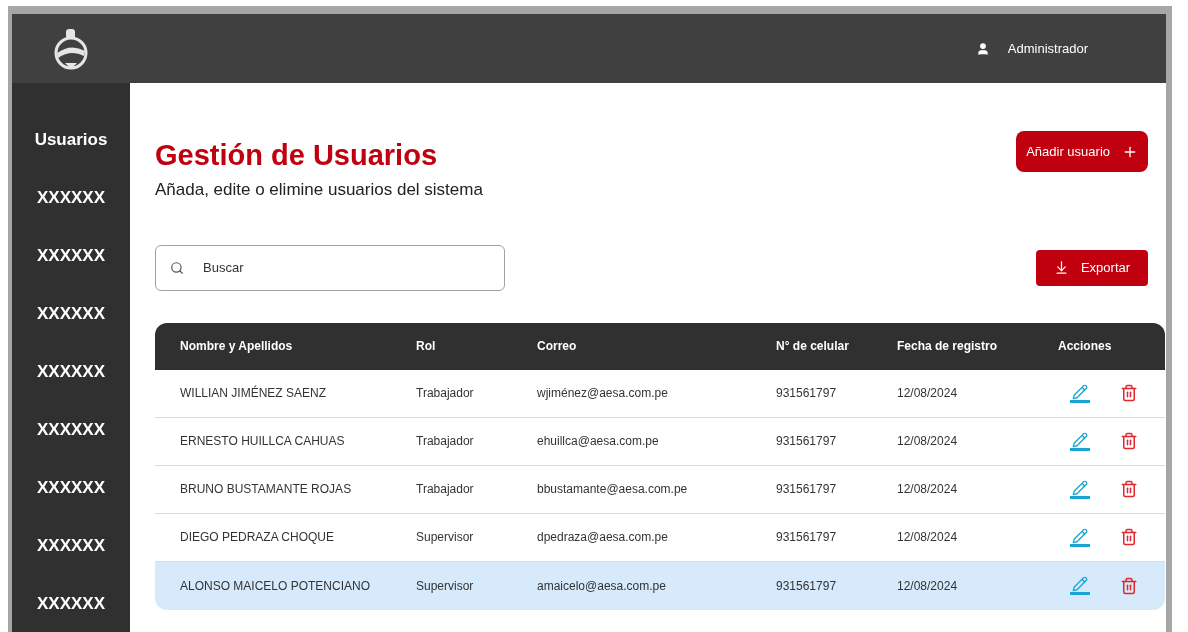 This screenshot has width=1188, height=632. Describe the element at coordinates (330, 267) in the screenshot. I see `search-field: Buscar` at that location.